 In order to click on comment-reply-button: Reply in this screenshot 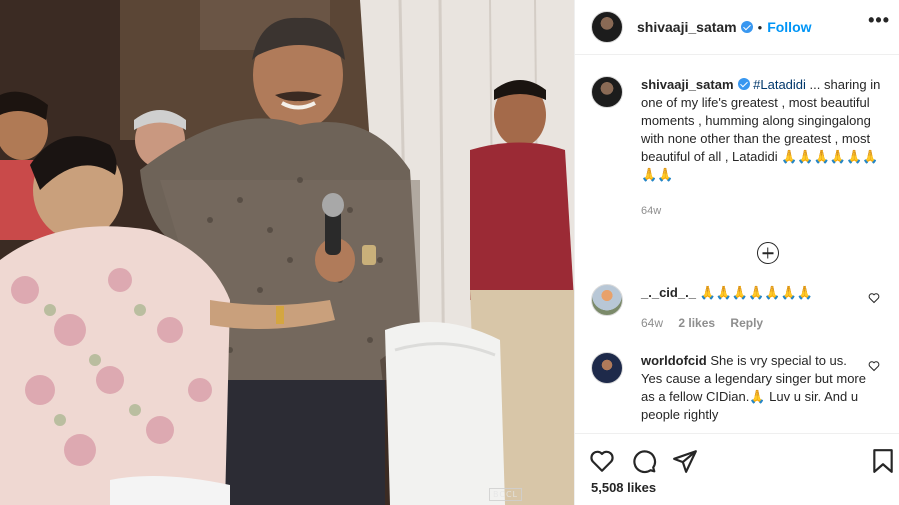, I will do `click(746, 323)`.